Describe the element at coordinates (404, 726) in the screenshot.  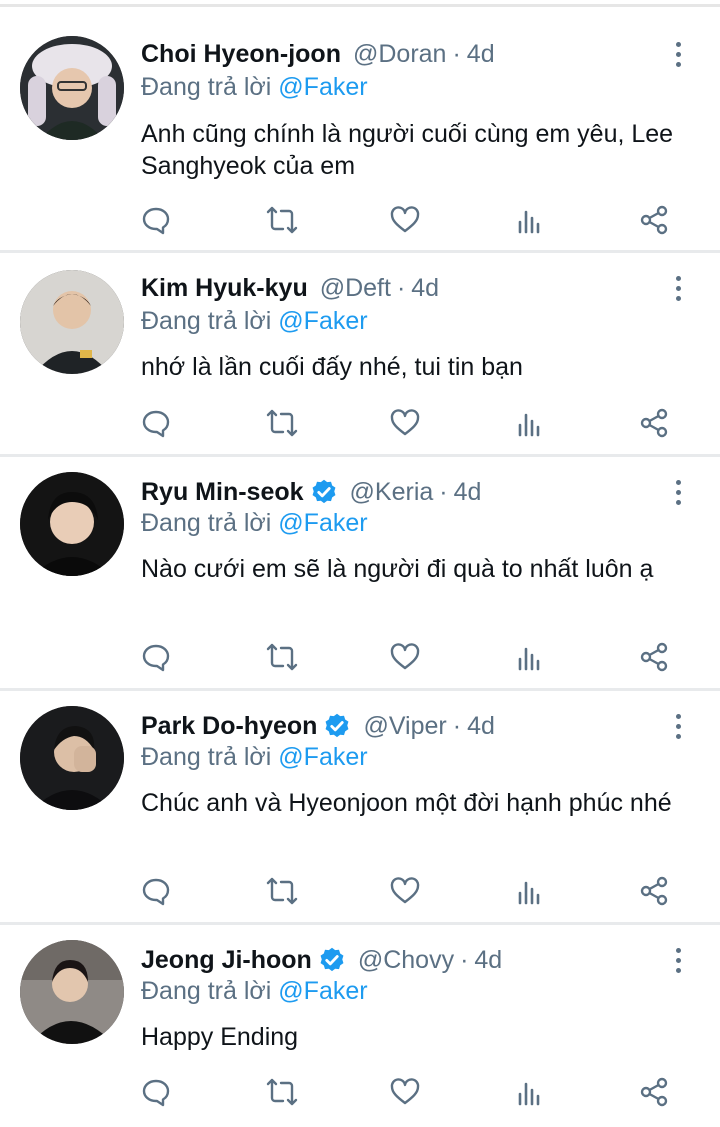
I see `author-handle: @Viper` at that location.